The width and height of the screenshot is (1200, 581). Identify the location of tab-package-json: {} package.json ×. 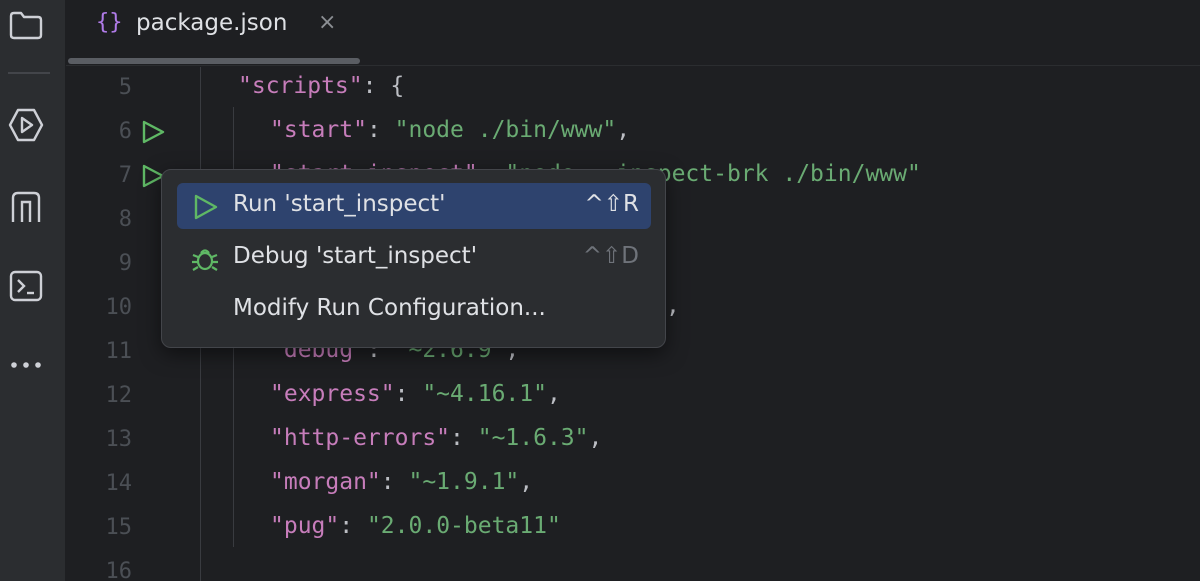
(215, 33).